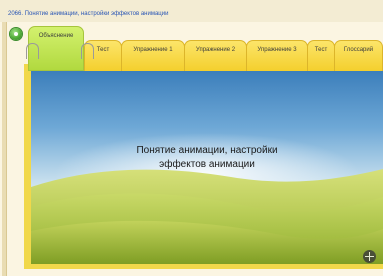  Describe the element at coordinates (215, 55) in the screenshot. I see `tab-exercise-2: Упражнение 2` at that location.